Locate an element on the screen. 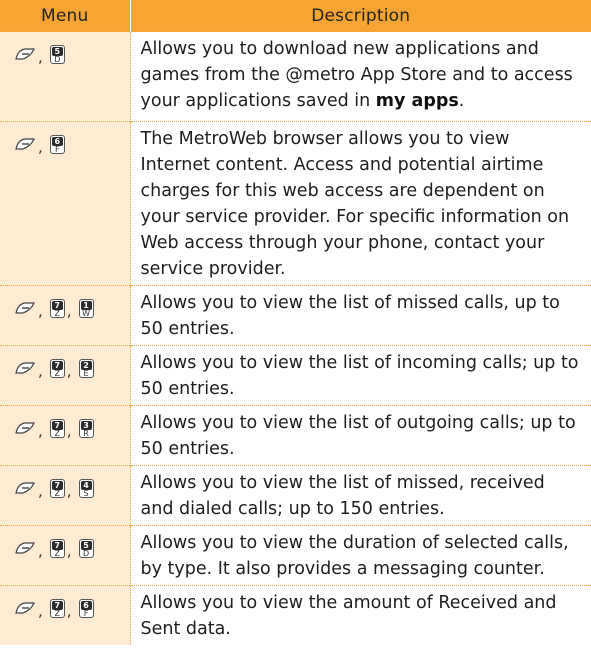 This screenshot has width=591, height=662. menu-keys-cell: ,7Z,6F is located at coordinates (65, 615).